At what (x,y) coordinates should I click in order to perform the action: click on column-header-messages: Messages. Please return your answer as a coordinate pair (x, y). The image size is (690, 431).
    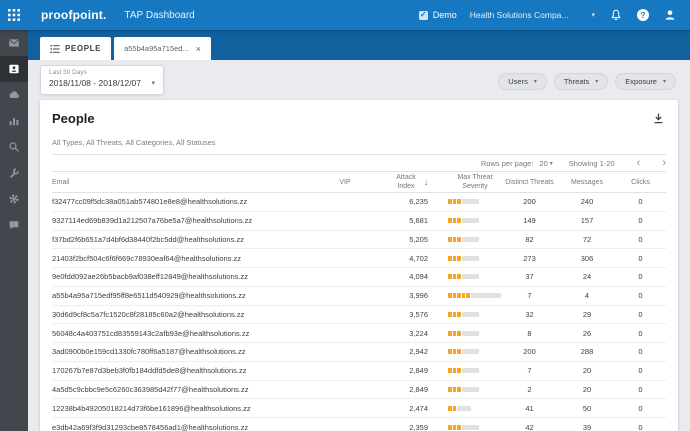
    Looking at the image, I should click on (587, 182).